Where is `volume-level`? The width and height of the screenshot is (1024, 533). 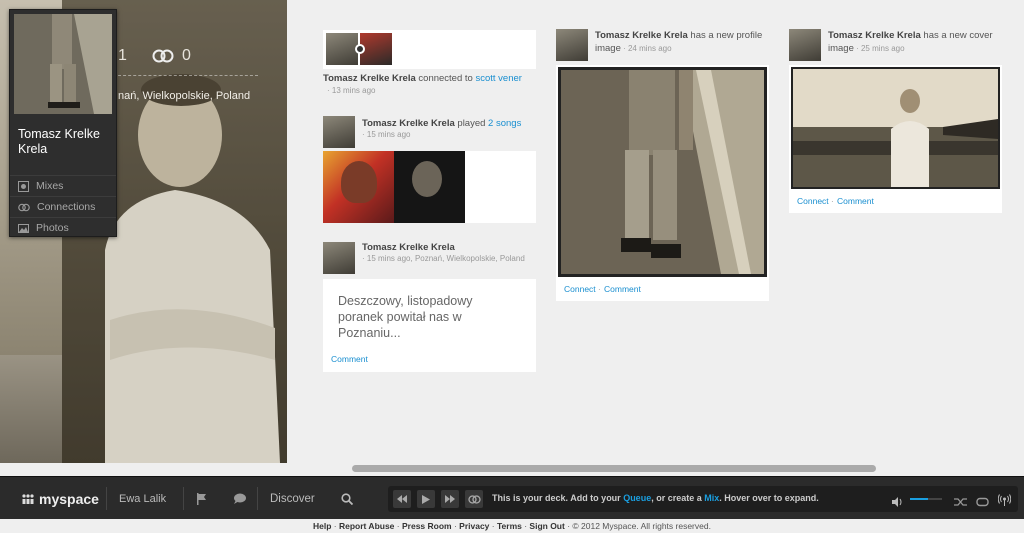
volume-level is located at coordinates (919, 499).